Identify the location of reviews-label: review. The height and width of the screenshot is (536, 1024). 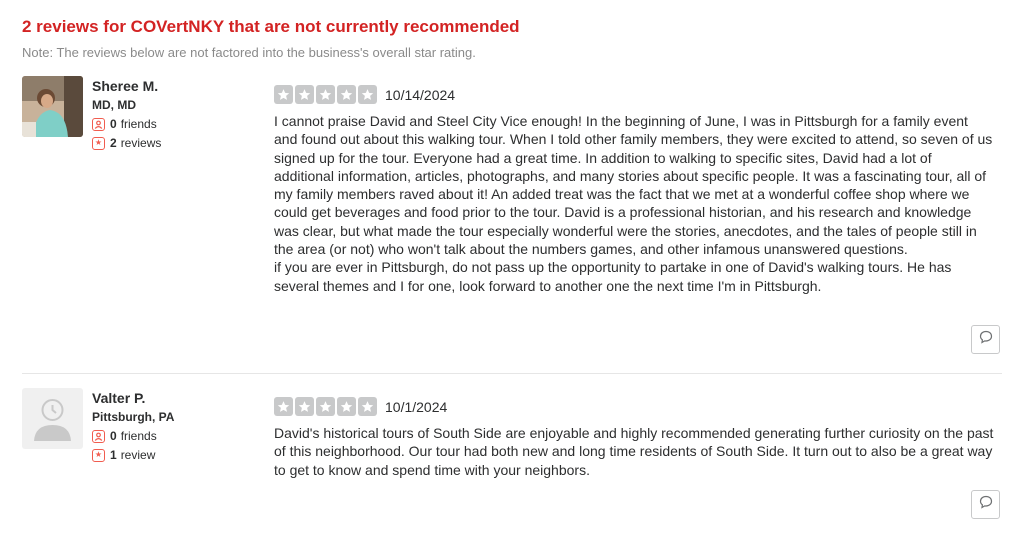
(138, 455).